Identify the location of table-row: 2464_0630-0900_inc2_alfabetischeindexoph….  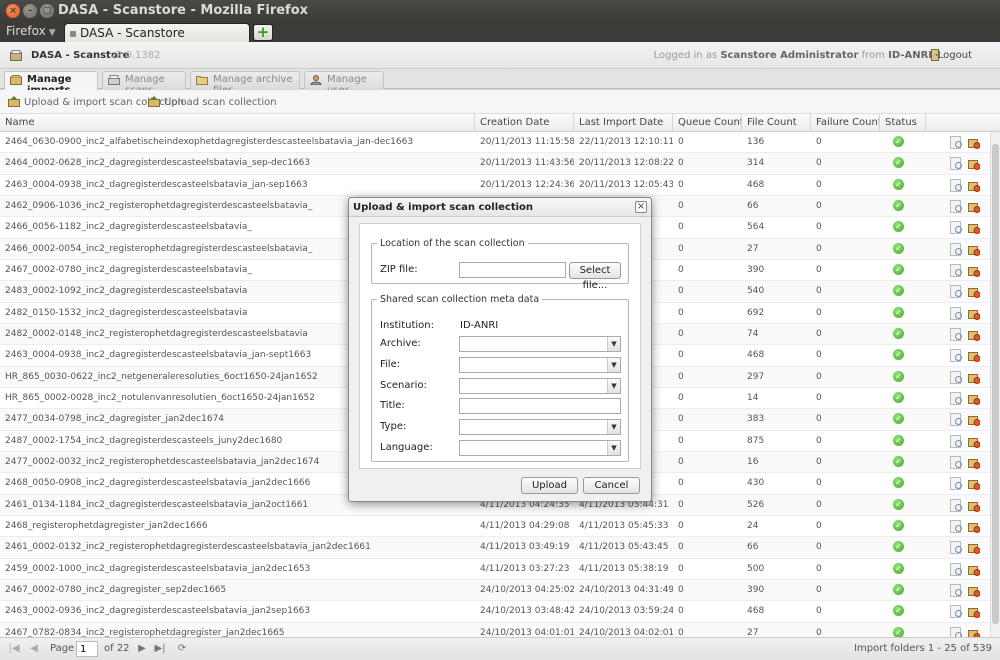
(495, 143).